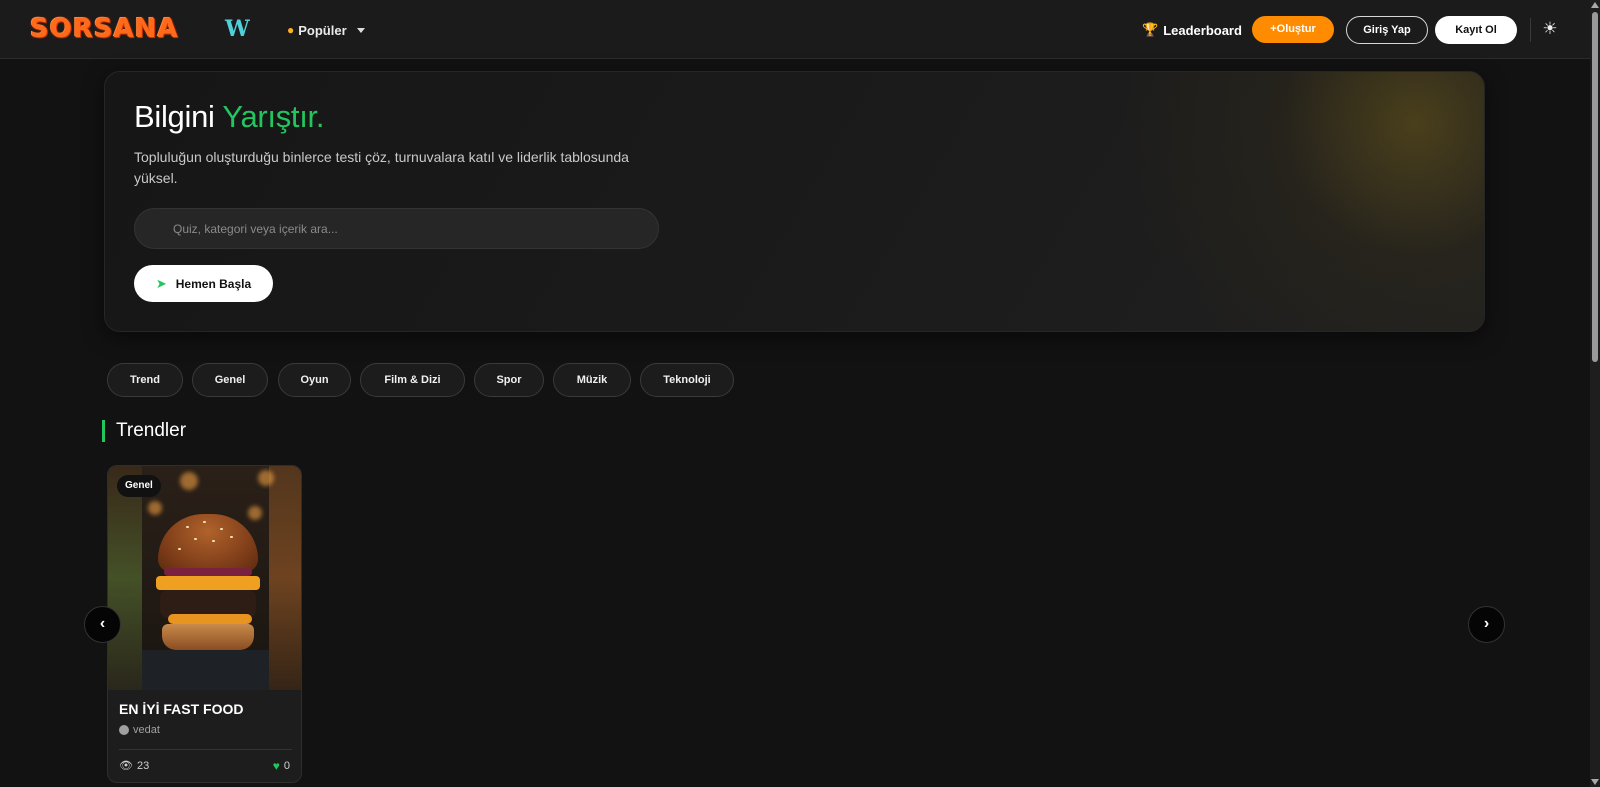  I want to click on popular-dropdown: ● Popüler, so click(326, 30).